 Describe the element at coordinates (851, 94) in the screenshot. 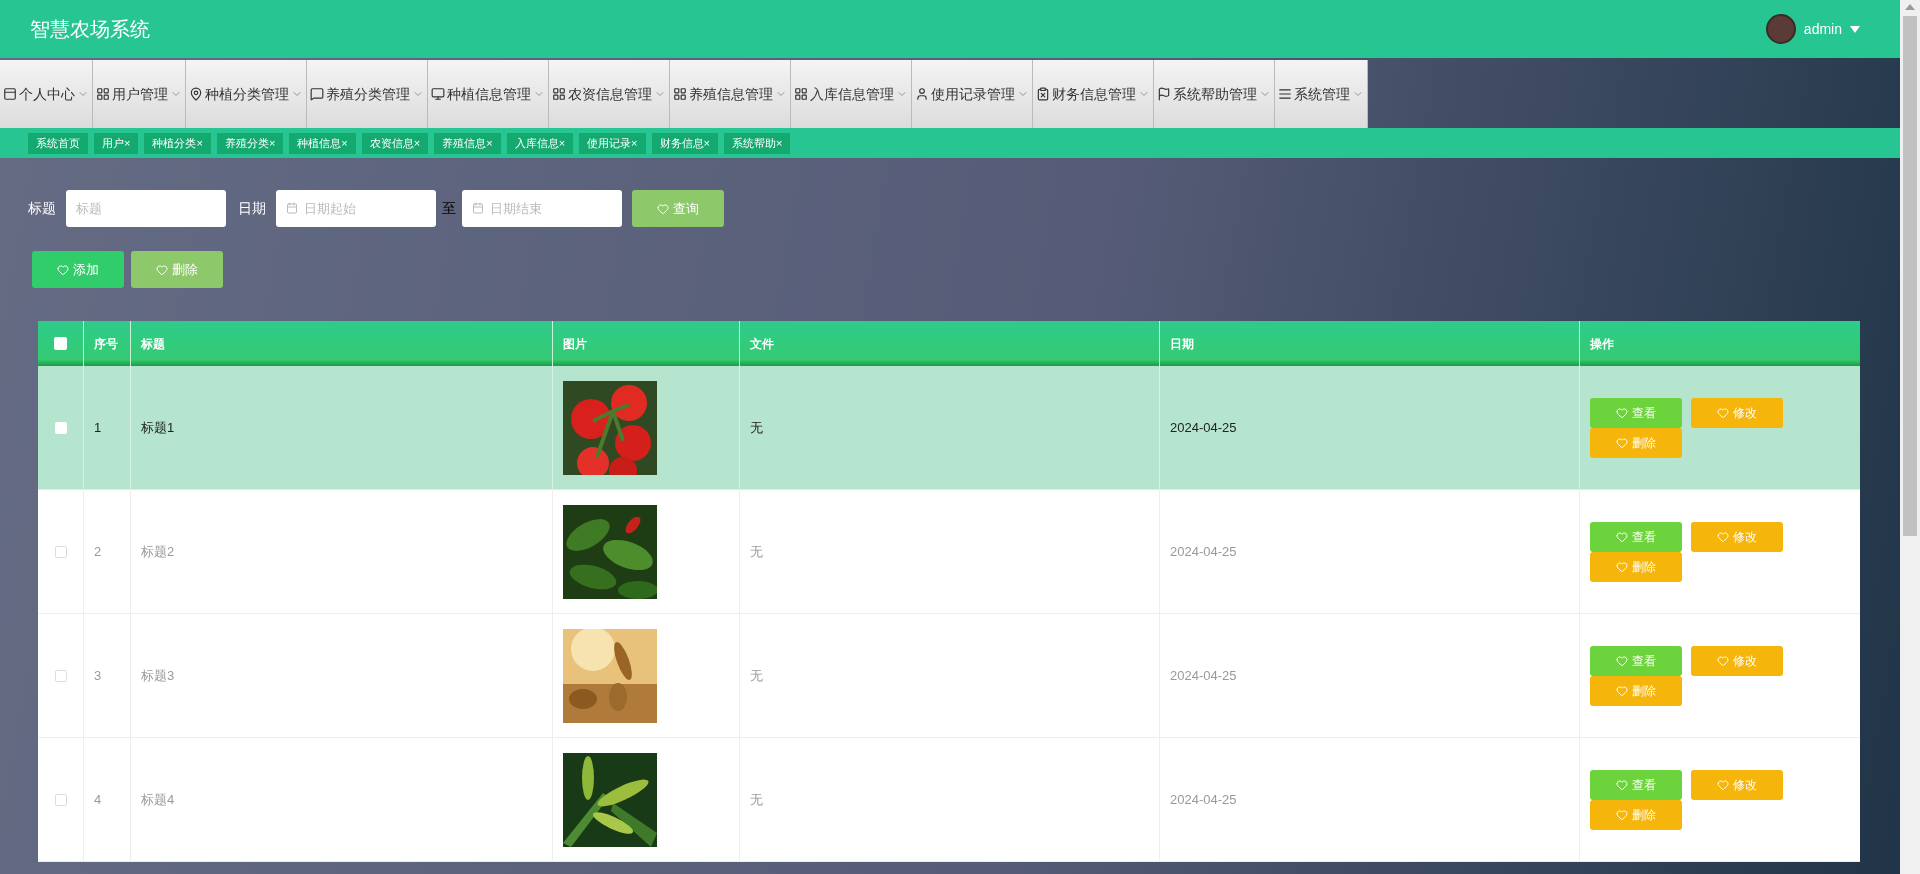

I see `nav-menu-item: 入库信息管理` at that location.